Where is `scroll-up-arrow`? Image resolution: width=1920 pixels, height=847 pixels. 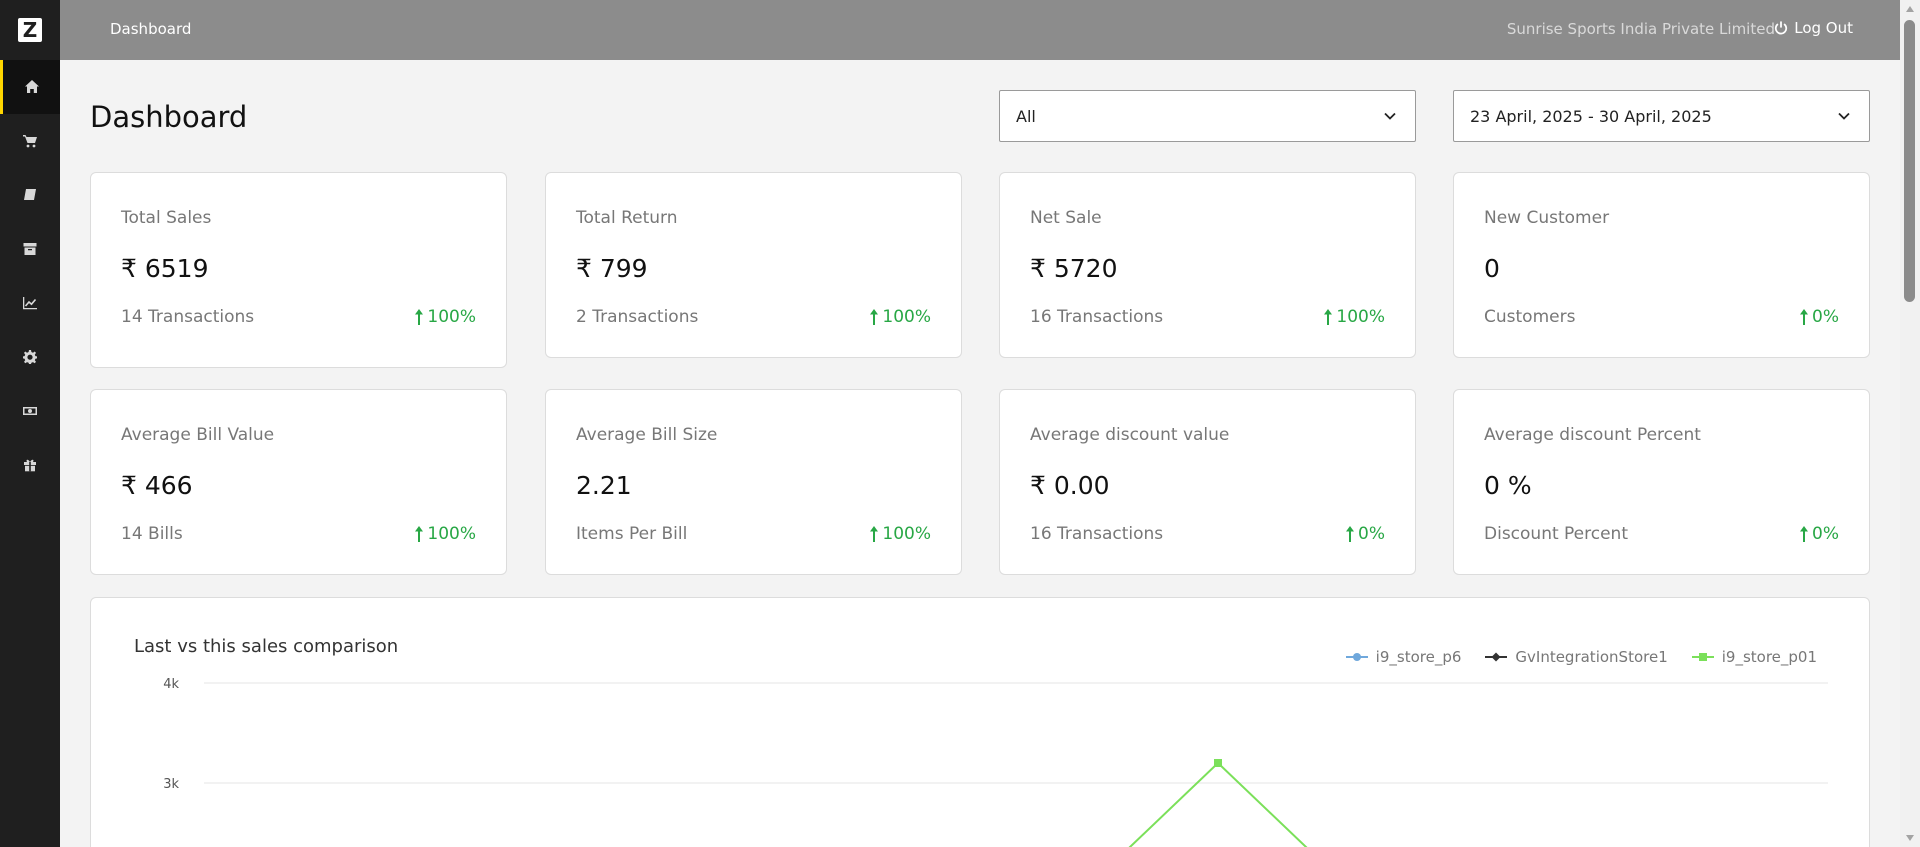
scroll-up-arrow is located at coordinates (1910, 9).